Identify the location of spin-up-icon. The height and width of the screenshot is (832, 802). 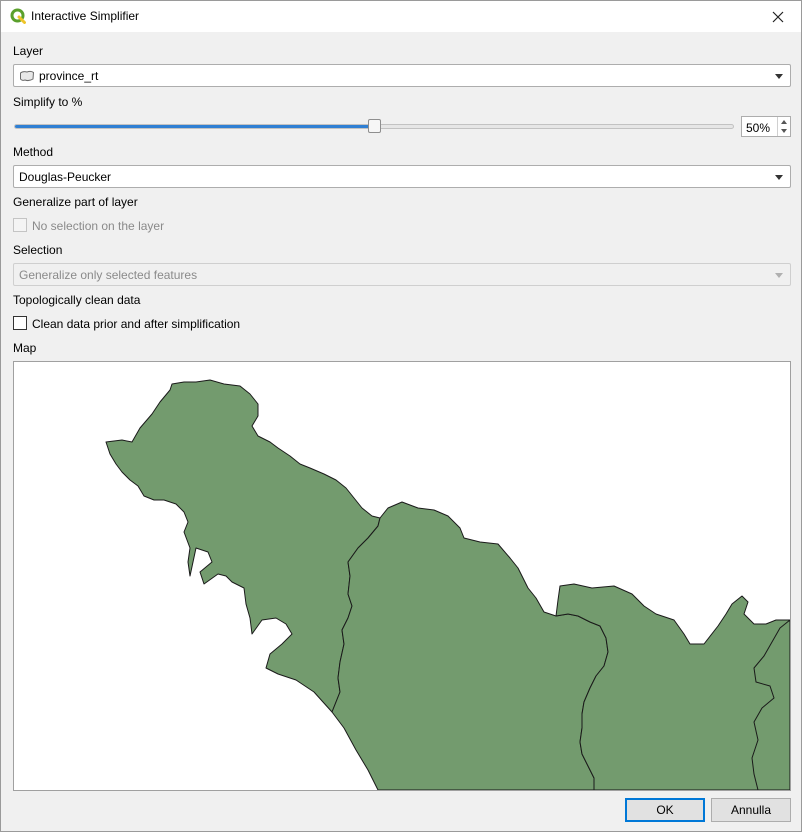
(784, 122).